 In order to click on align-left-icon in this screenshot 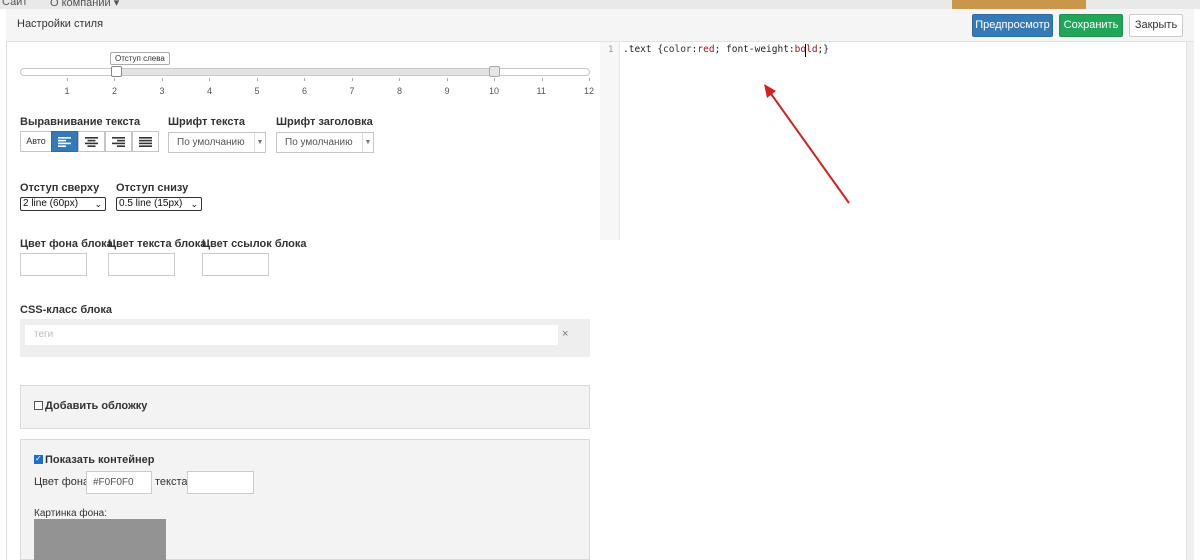, I will do `click(64, 142)`.